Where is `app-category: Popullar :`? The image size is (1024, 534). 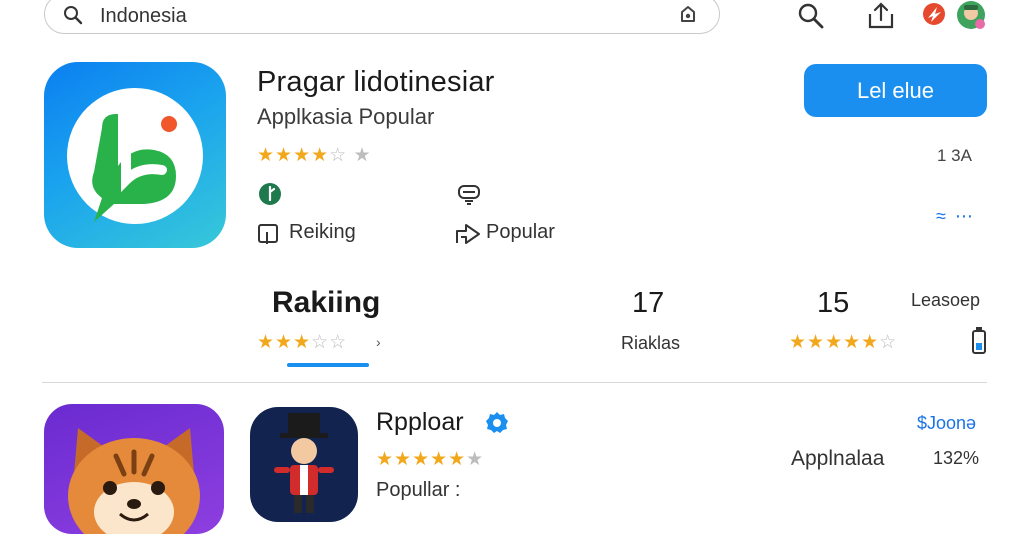
app-category: Popullar : is located at coordinates (418, 490).